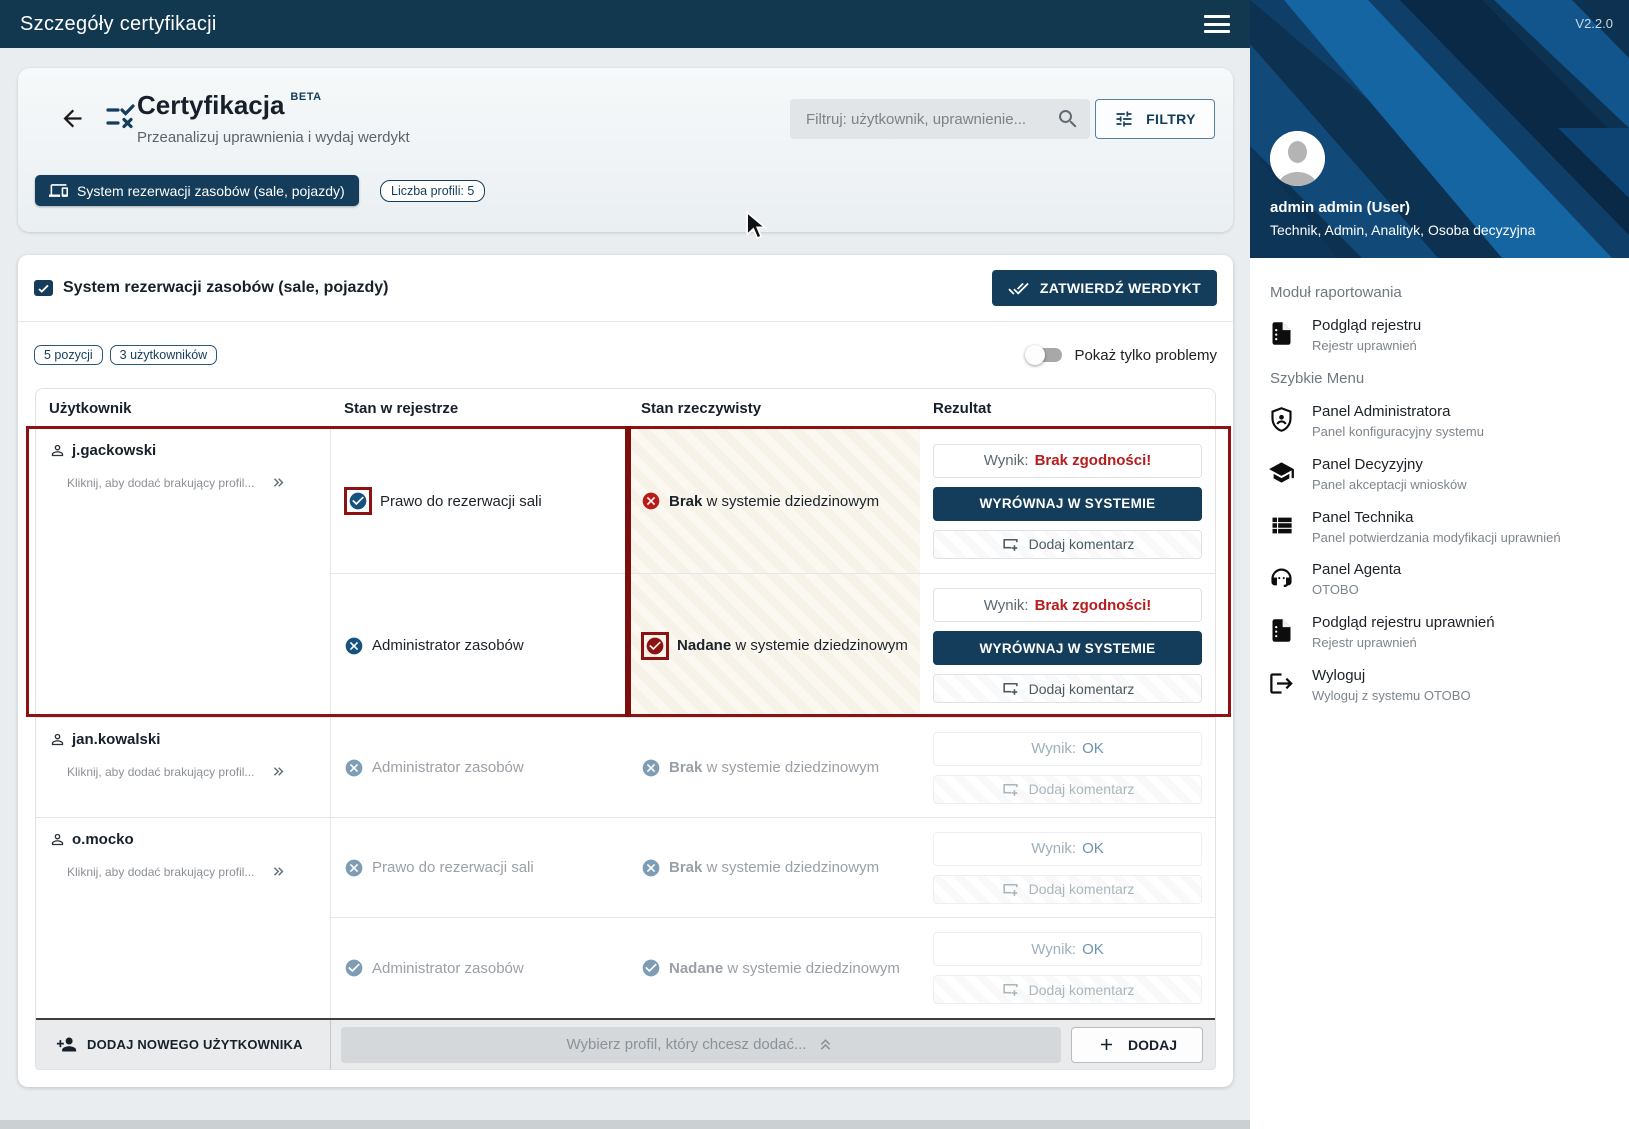  Describe the element at coordinates (163, 355) in the screenshot. I see `users-chip: 3 użytkowników` at that location.